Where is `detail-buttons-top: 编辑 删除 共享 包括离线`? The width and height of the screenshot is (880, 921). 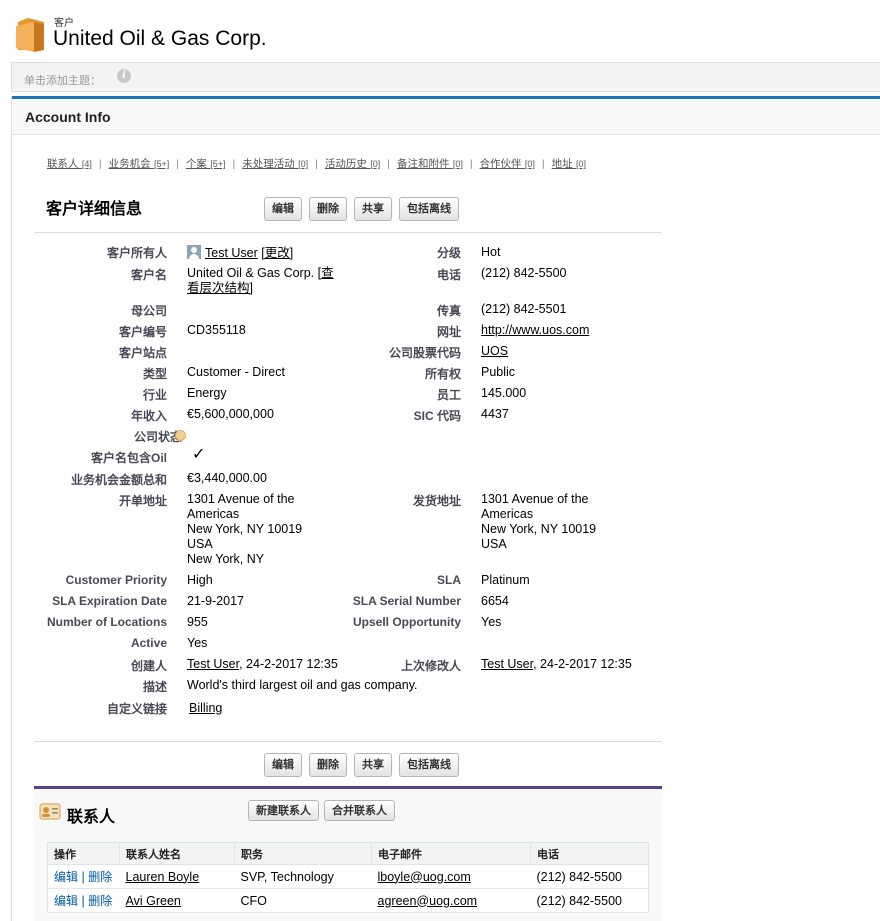
detail-buttons-top: 编辑 删除 共享 包括离线 is located at coordinates (361, 209).